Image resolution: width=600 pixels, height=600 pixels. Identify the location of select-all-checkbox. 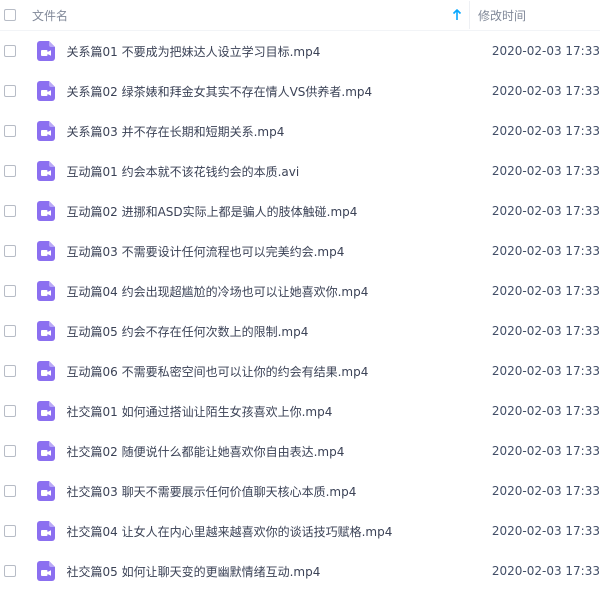
(10, 15).